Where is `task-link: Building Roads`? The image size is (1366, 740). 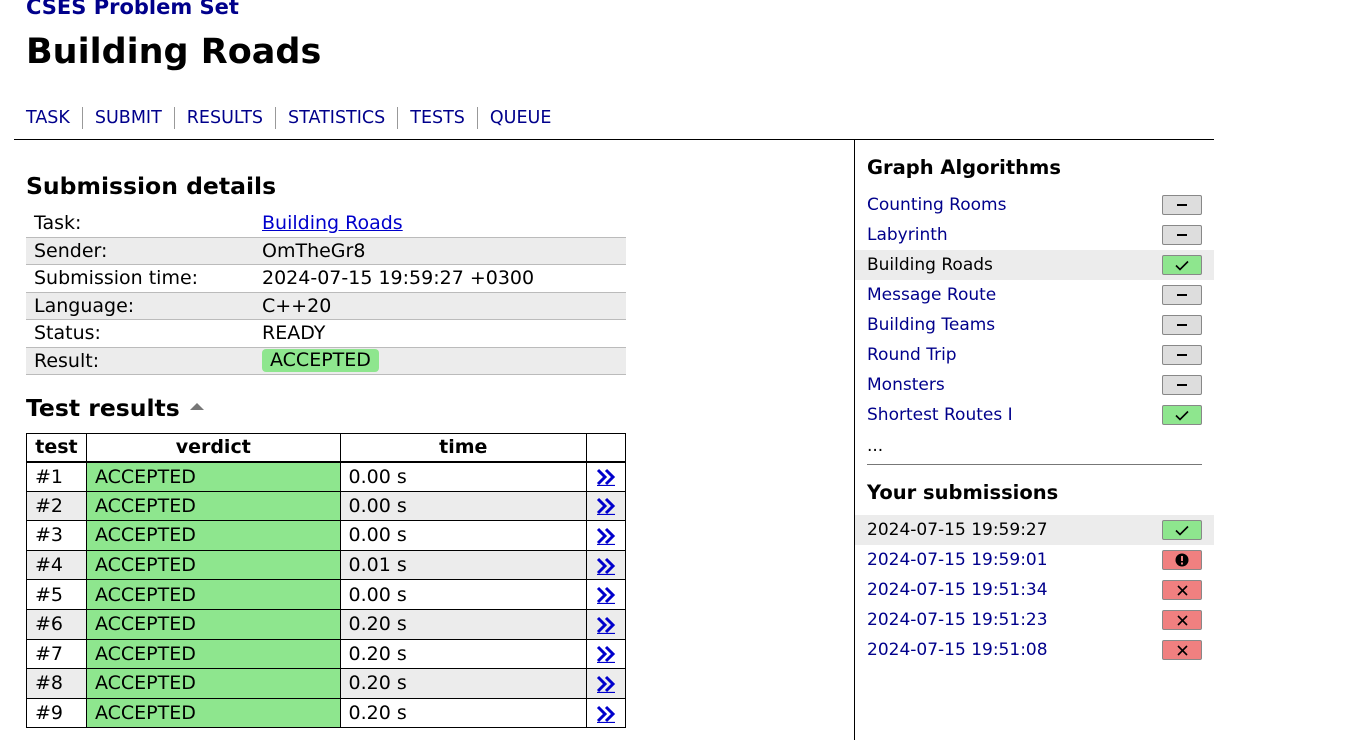 task-link: Building Roads is located at coordinates (332, 223).